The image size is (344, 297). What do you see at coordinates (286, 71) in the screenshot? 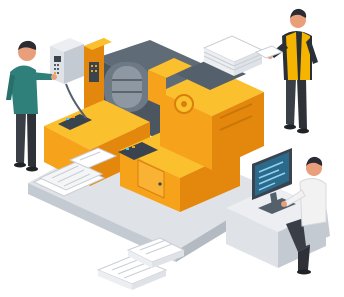
I see `paper-carrier-person-icon` at bounding box center [286, 71].